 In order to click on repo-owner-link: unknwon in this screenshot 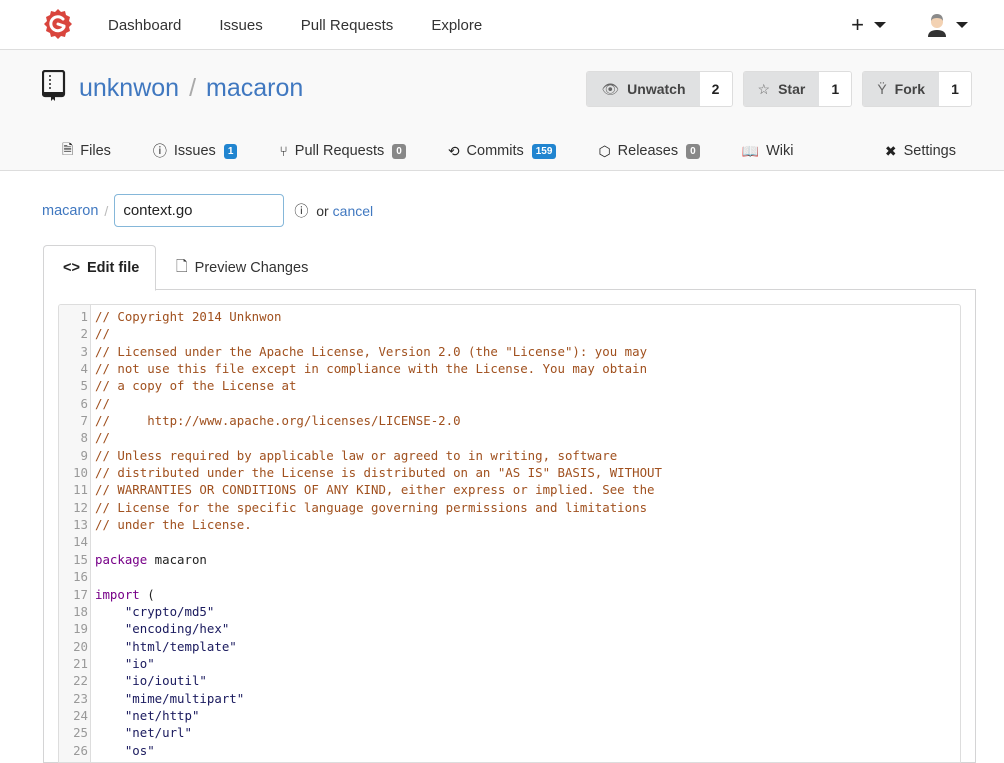, I will do `click(129, 88)`.